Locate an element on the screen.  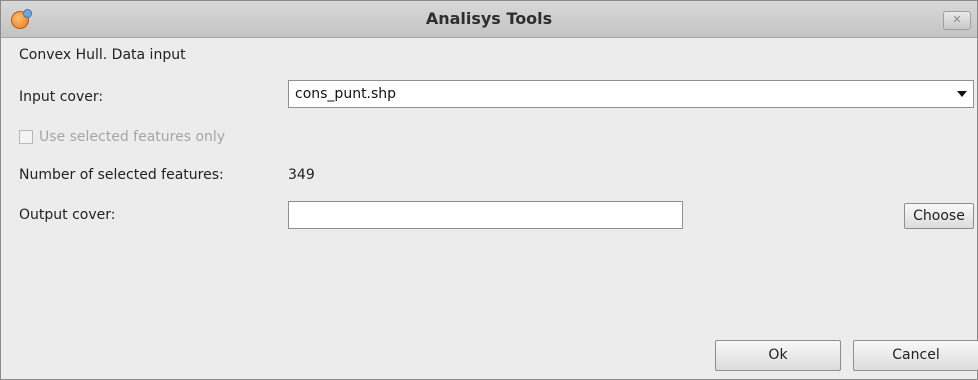
choose-button: Choose is located at coordinates (939, 216).